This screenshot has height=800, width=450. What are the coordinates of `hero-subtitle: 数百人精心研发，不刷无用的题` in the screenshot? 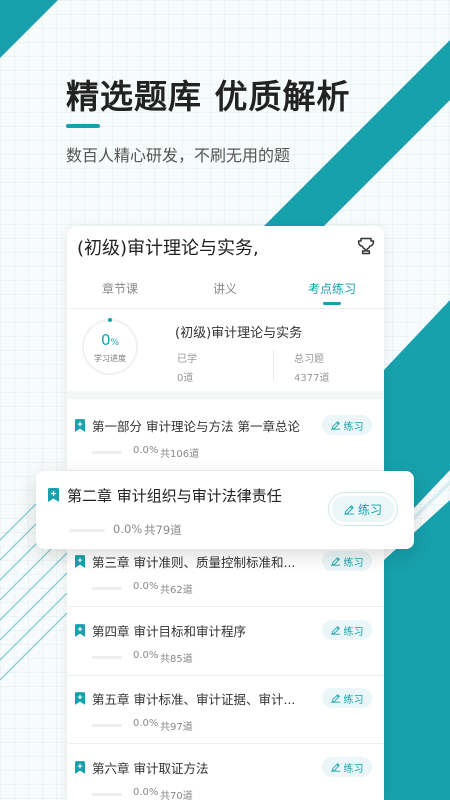 It's located at (178, 155).